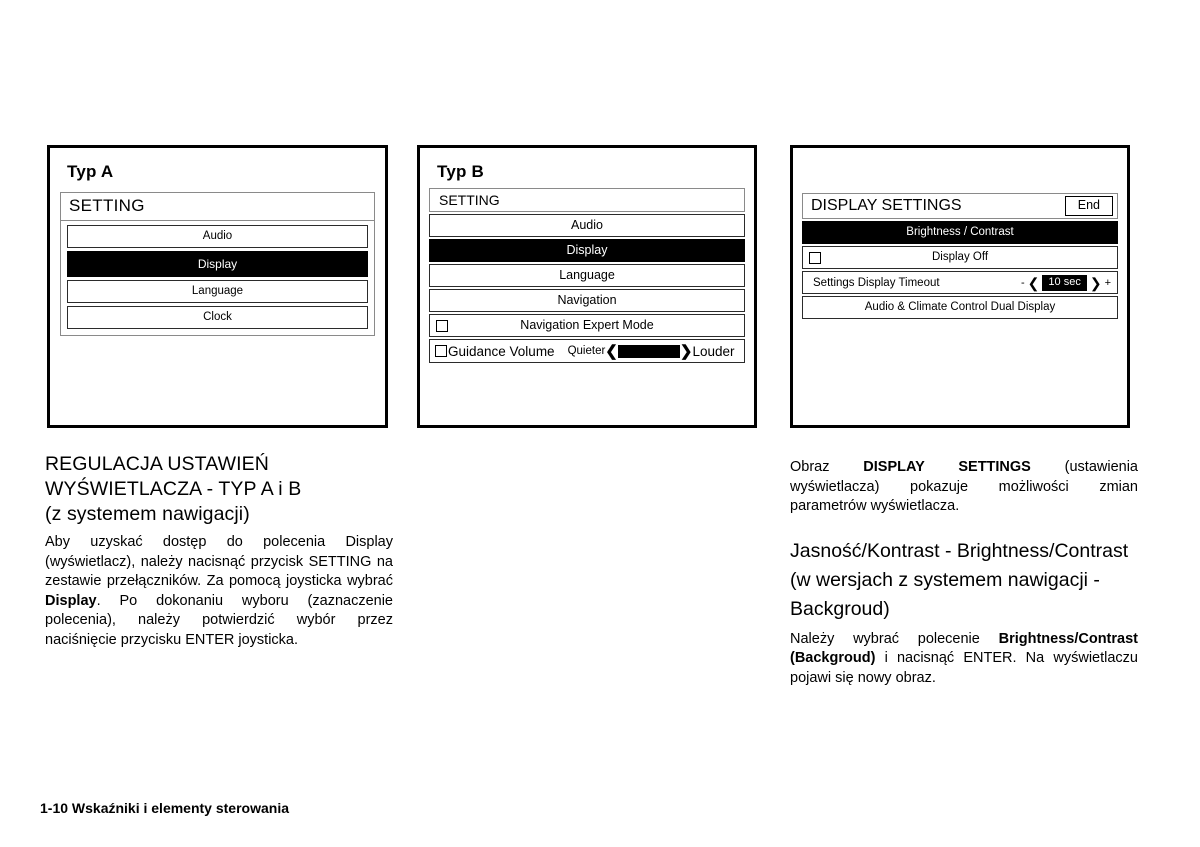  I want to click on menu-item-label: Navigation Expert Mode, so click(587, 325).